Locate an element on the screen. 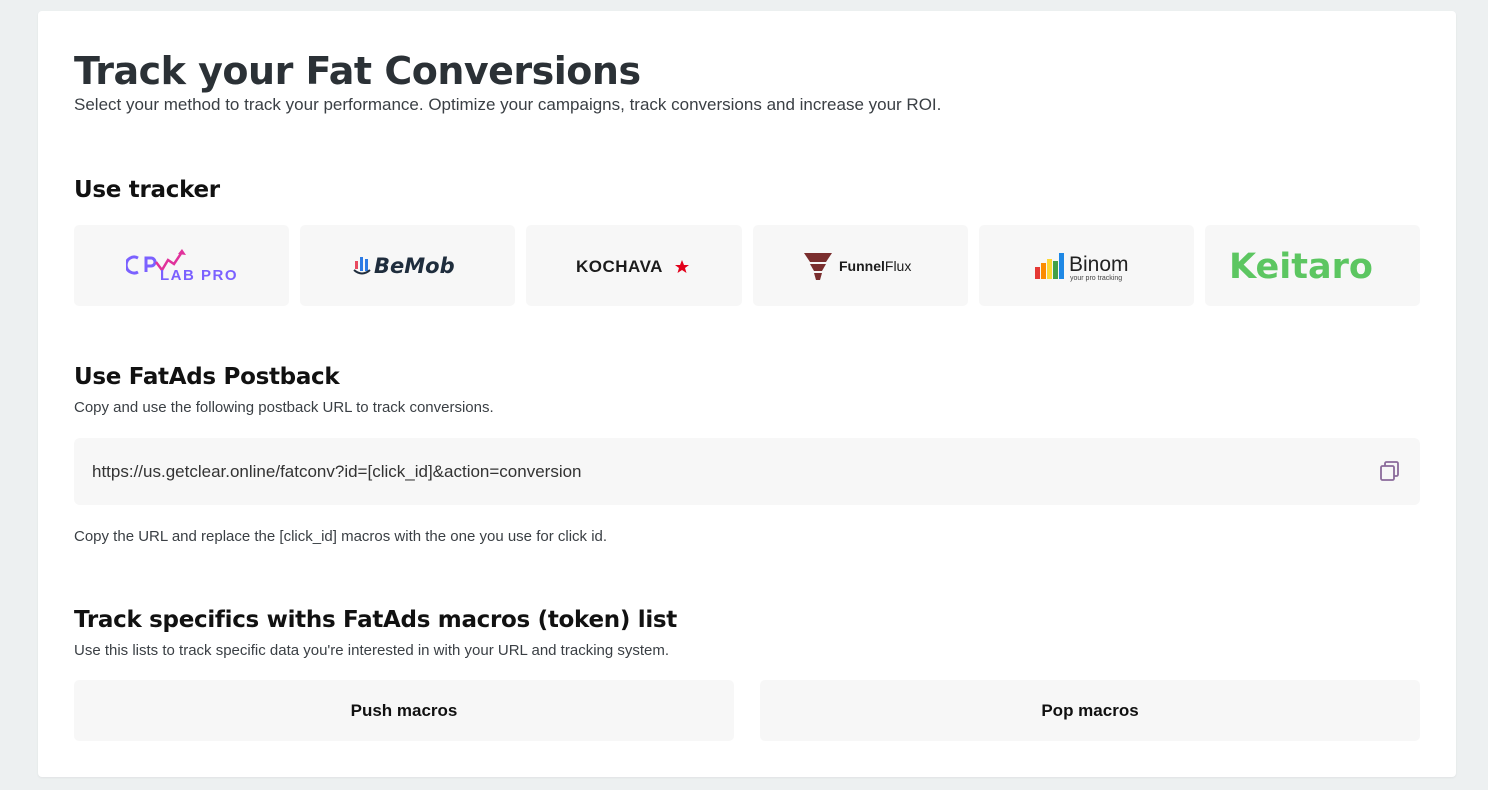 This screenshot has width=1488, height=790. binom-logo-tagline: your pro tracking is located at coordinates (1096, 278).